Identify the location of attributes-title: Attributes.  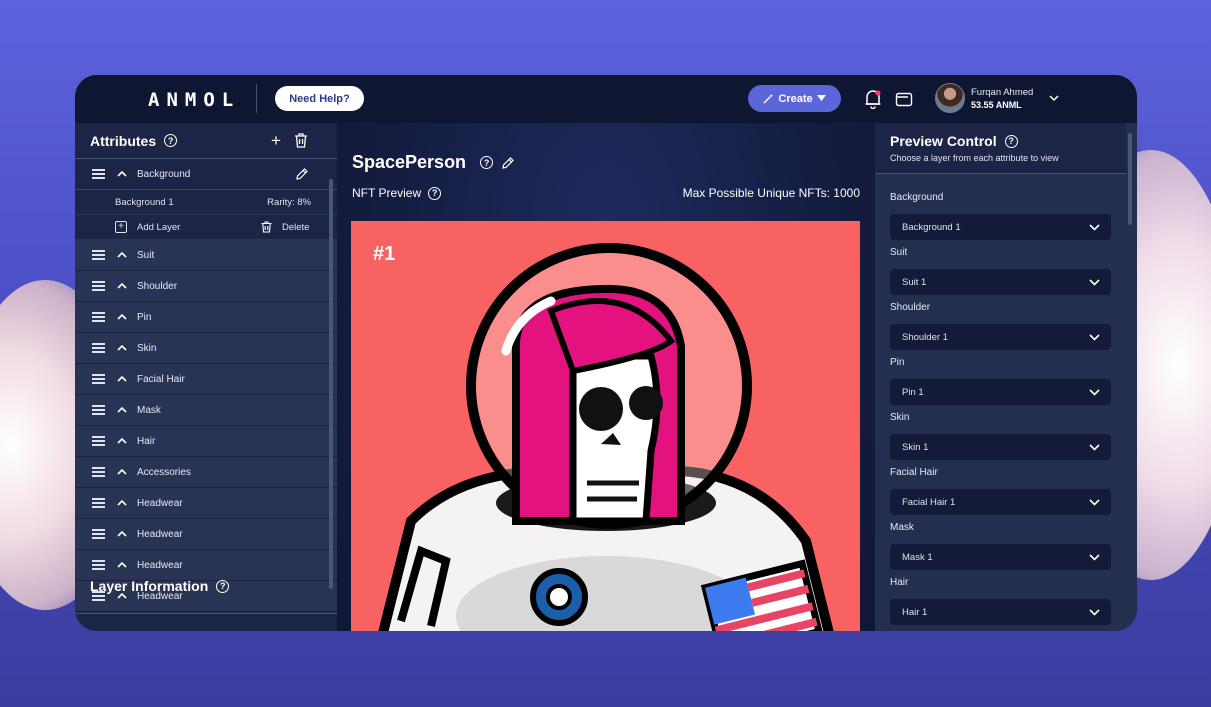
(123, 140).